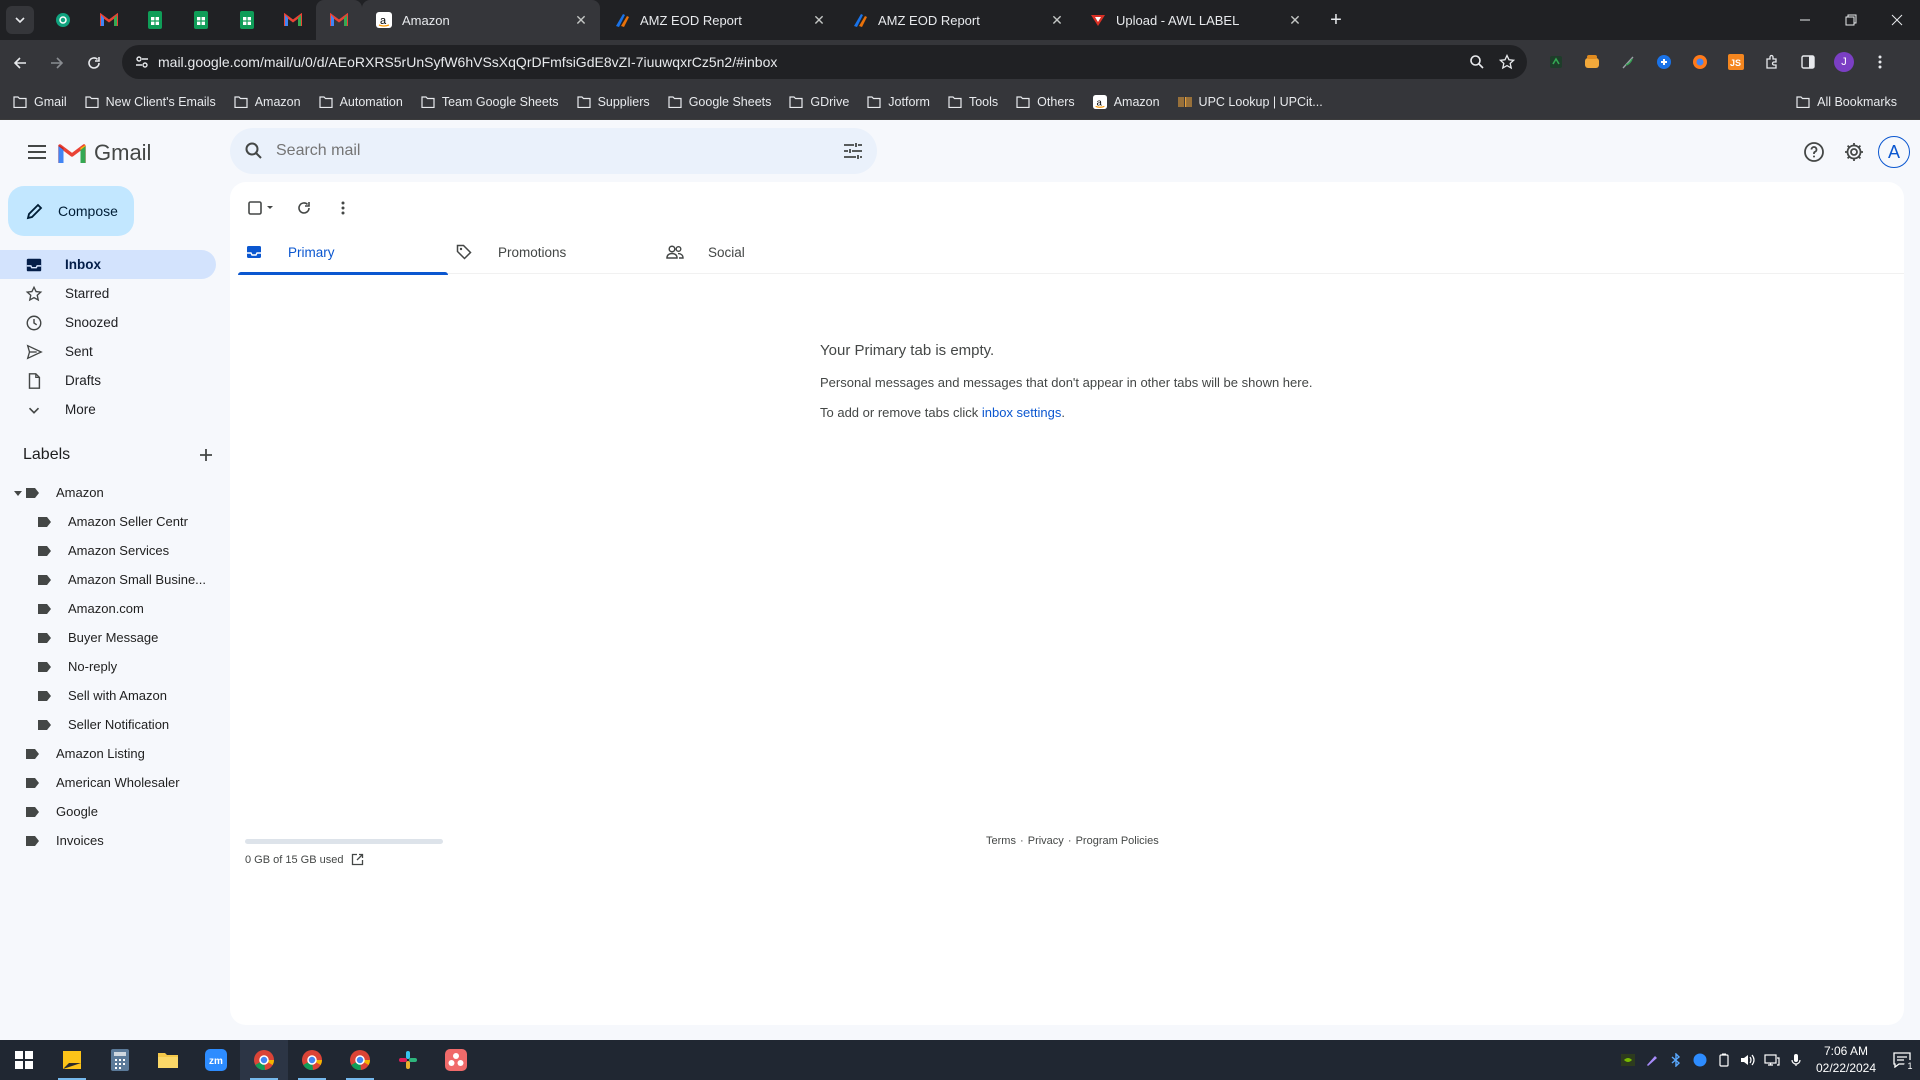 Image resolution: width=1920 pixels, height=1080 pixels. Describe the element at coordinates (408, 1060) in the screenshot. I see `taskbar-slack` at that location.